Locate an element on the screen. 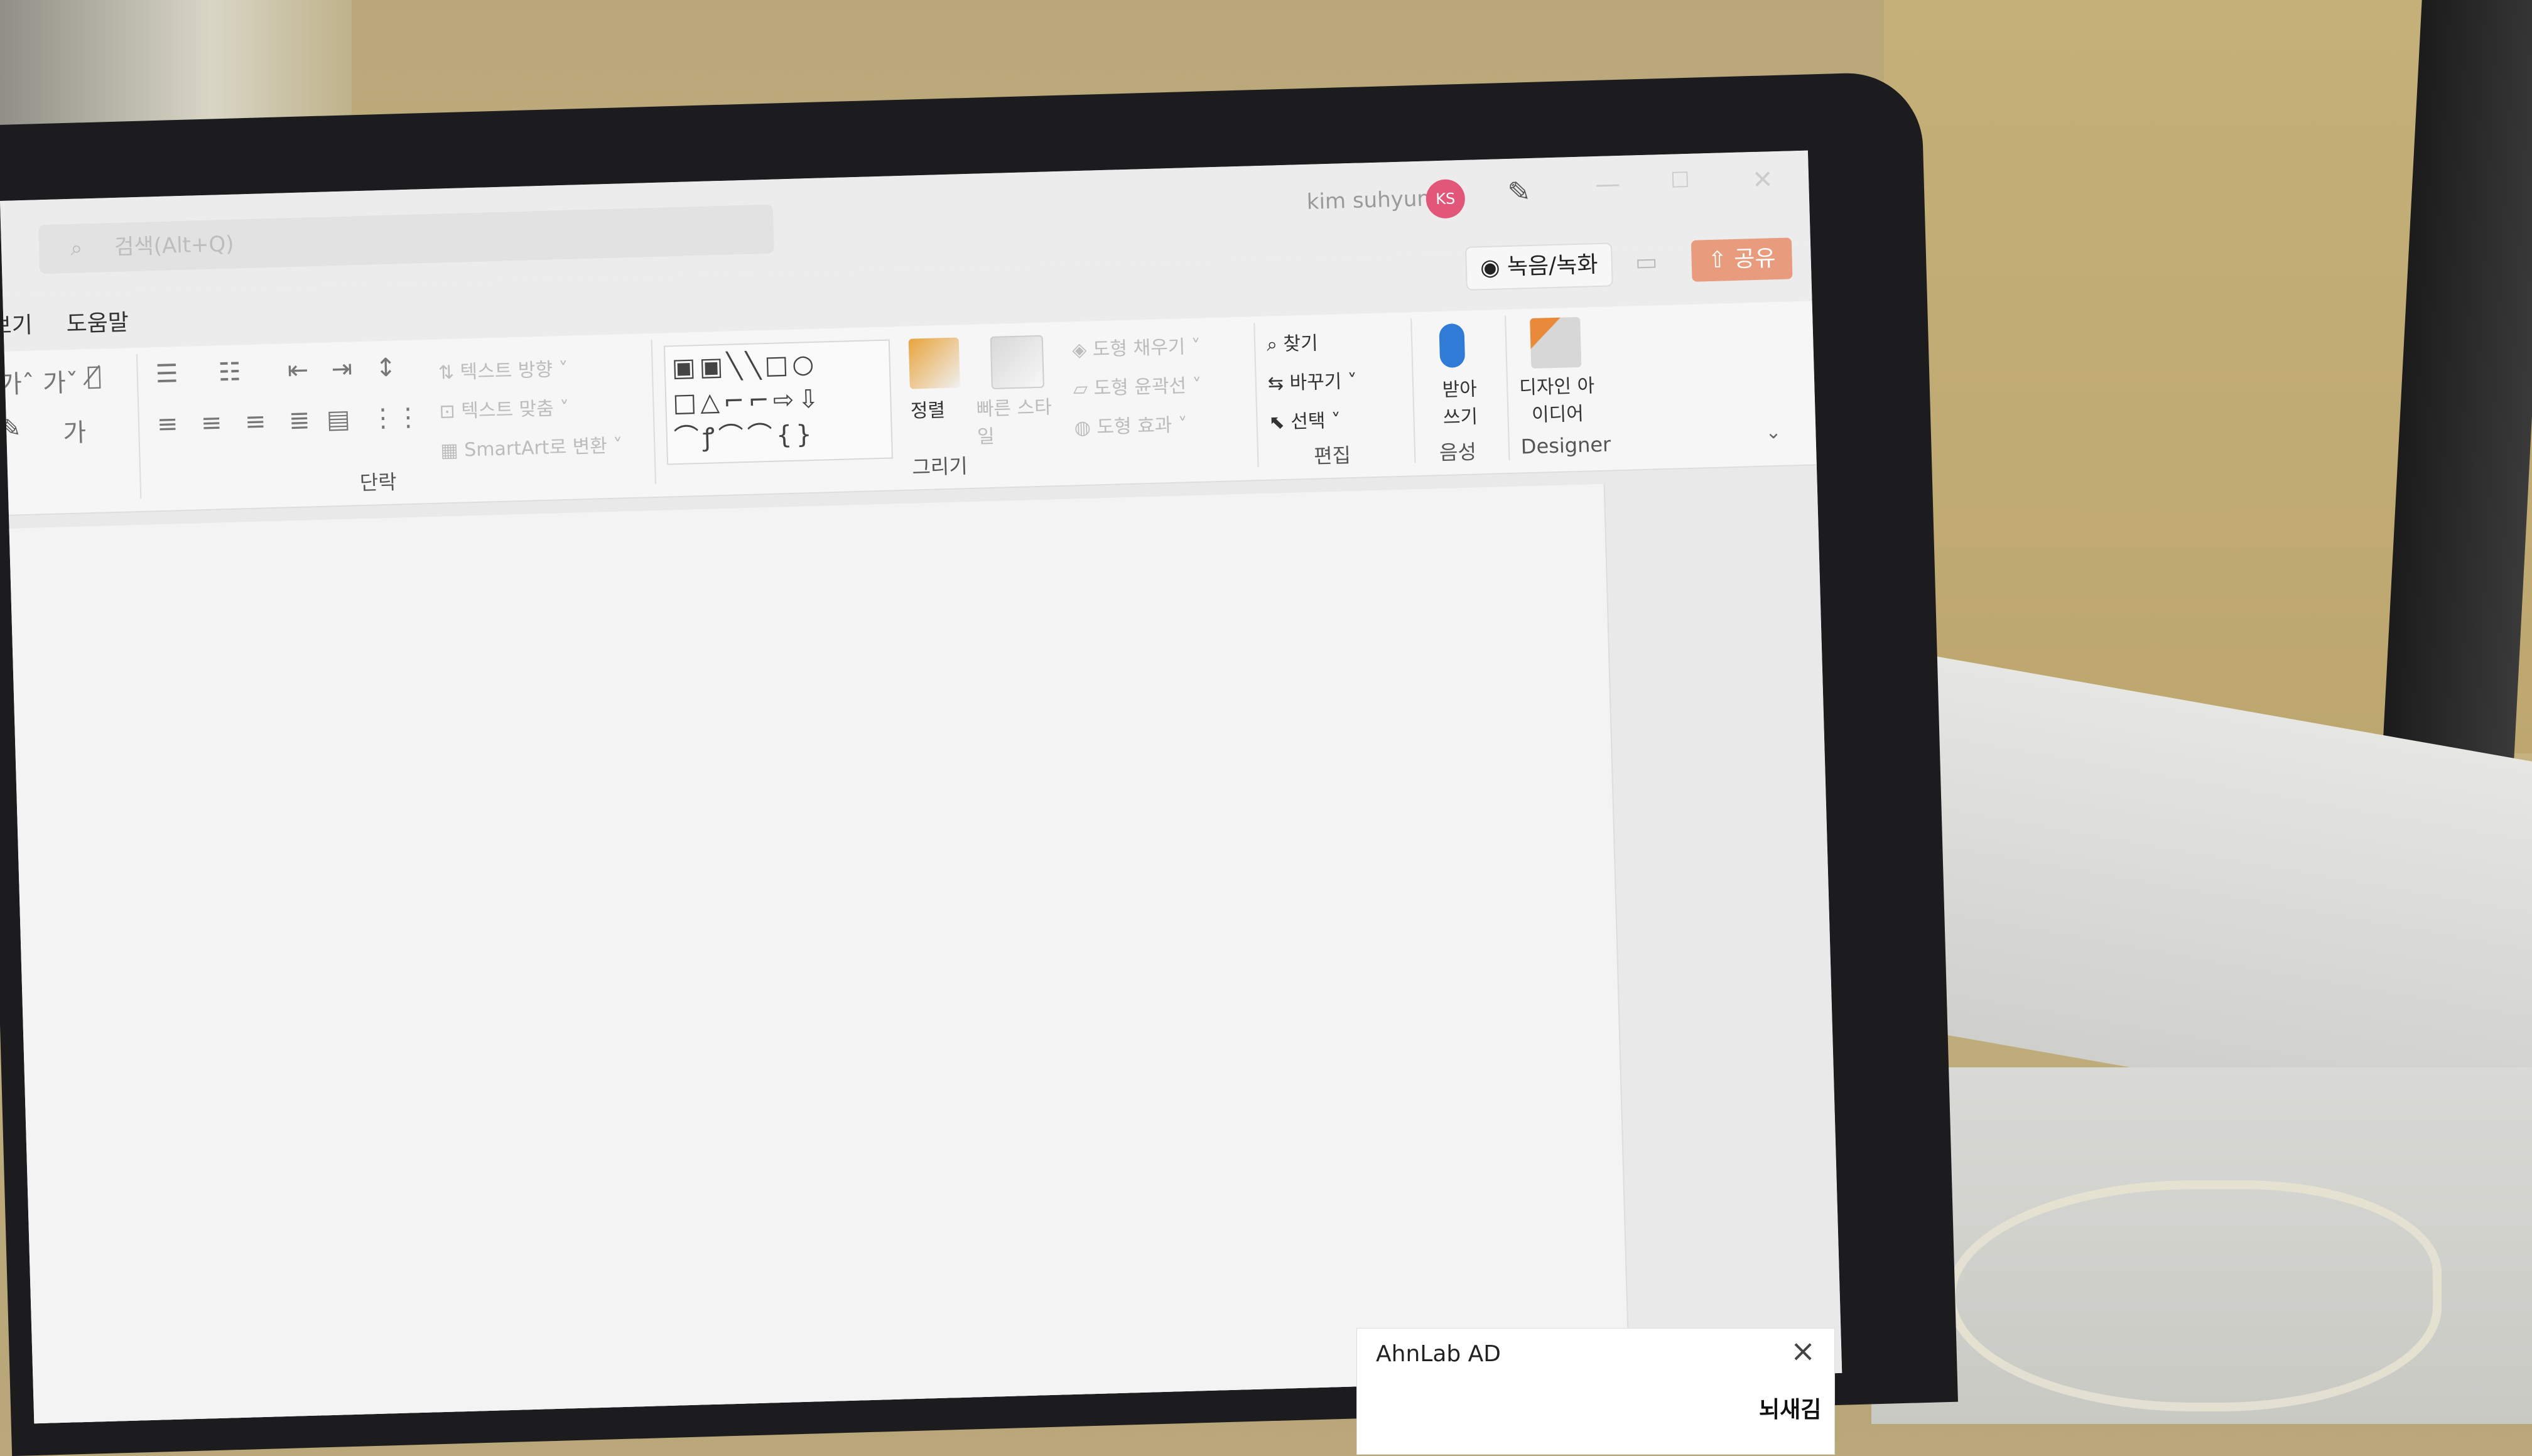  shape-outline-label: 도형 윤곽선 is located at coordinates (1140, 387).